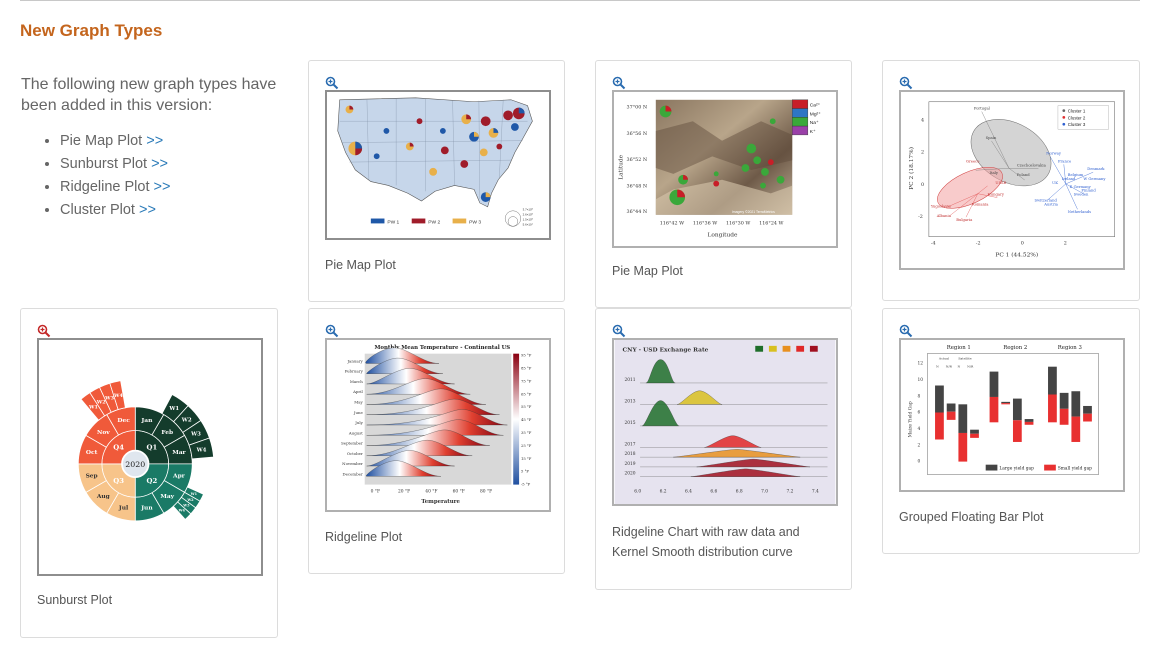 The image size is (1162, 657). What do you see at coordinates (806, 117) in the screenshot?
I see `terrain-legend: Ca²⁺ Mg²⁺ Na⁺ K⁺` at bounding box center [806, 117].